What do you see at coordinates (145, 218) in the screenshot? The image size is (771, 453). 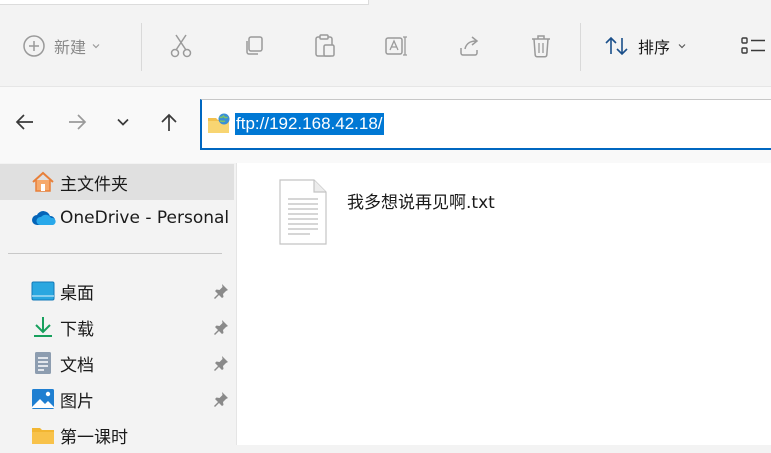 I see `sidebar-item-label: OneDrive - Personal` at bounding box center [145, 218].